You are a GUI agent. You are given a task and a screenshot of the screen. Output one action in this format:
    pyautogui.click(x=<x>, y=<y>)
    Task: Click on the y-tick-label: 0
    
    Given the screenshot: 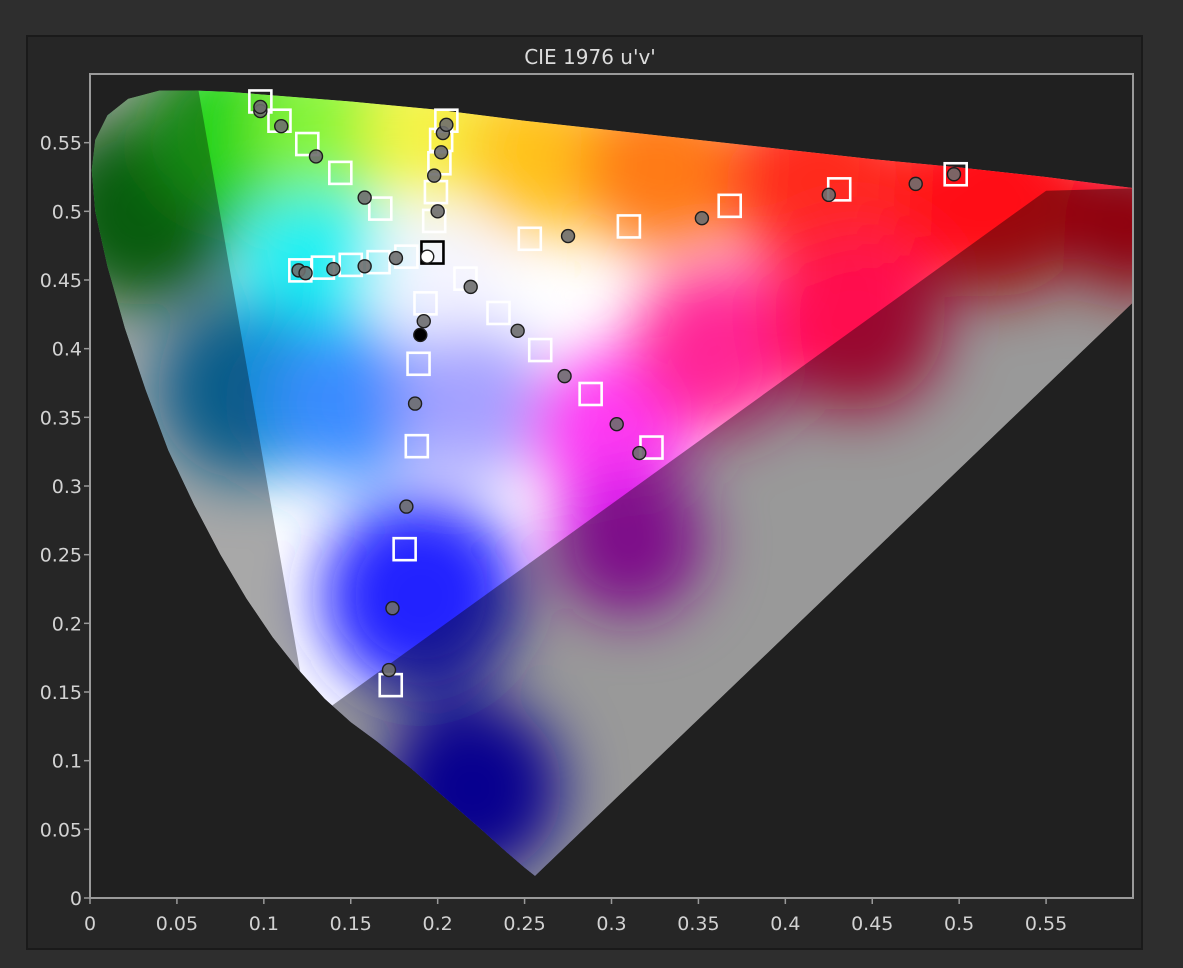 What is the action you would take?
    pyautogui.click(x=76, y=899)
    